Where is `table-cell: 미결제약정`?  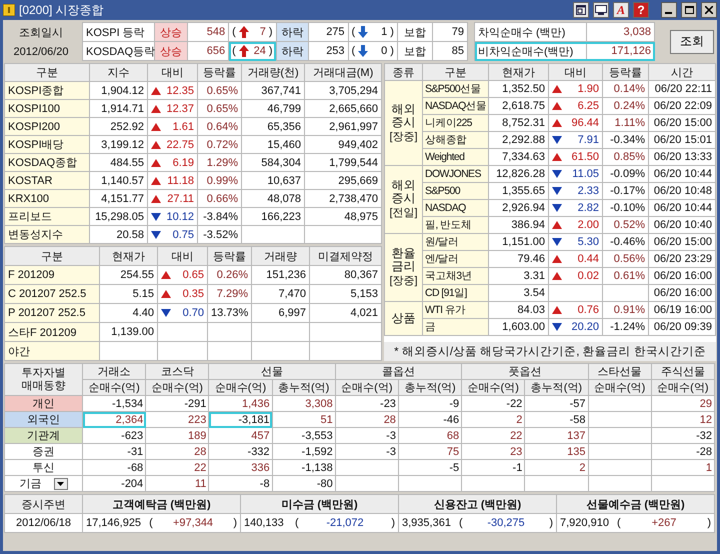
table-cell: 미결제약정 is located at coordinates (346, 256).